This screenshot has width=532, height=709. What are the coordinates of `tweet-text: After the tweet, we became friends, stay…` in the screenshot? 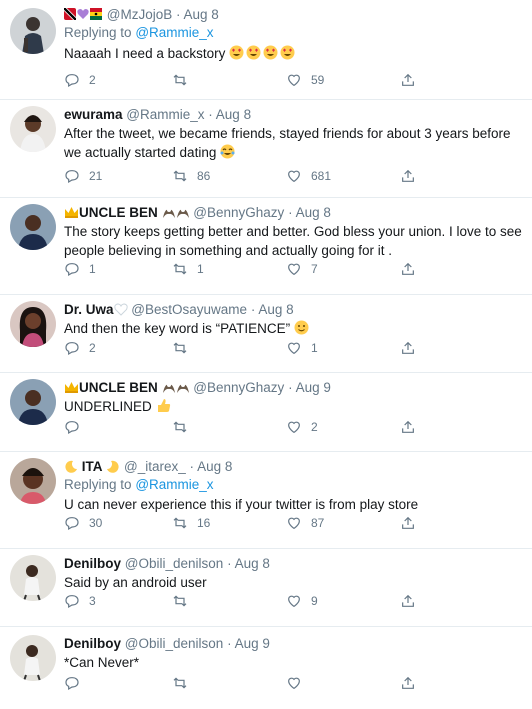 It's located at (293, 143).